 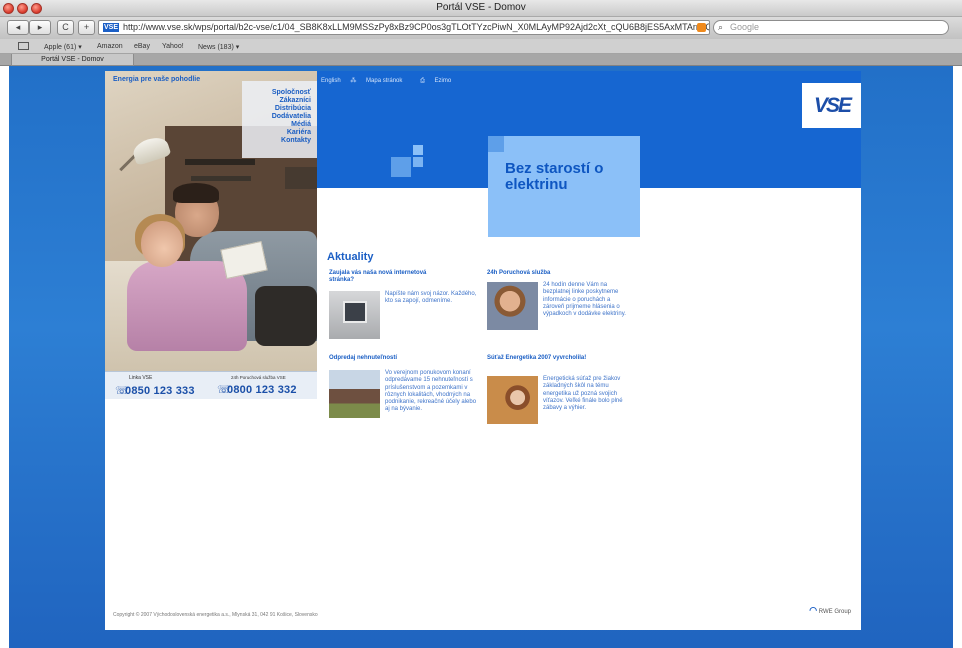 I want to click on menu-item-distribucia: Distribúcia, so click(x=276, y=109).